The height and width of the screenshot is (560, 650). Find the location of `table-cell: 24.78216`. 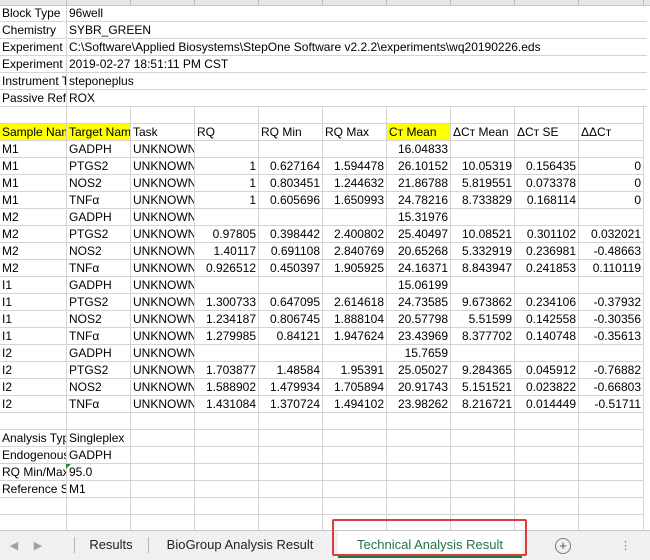

table-cell: 24.78216 is located at coordinates (419, 200).